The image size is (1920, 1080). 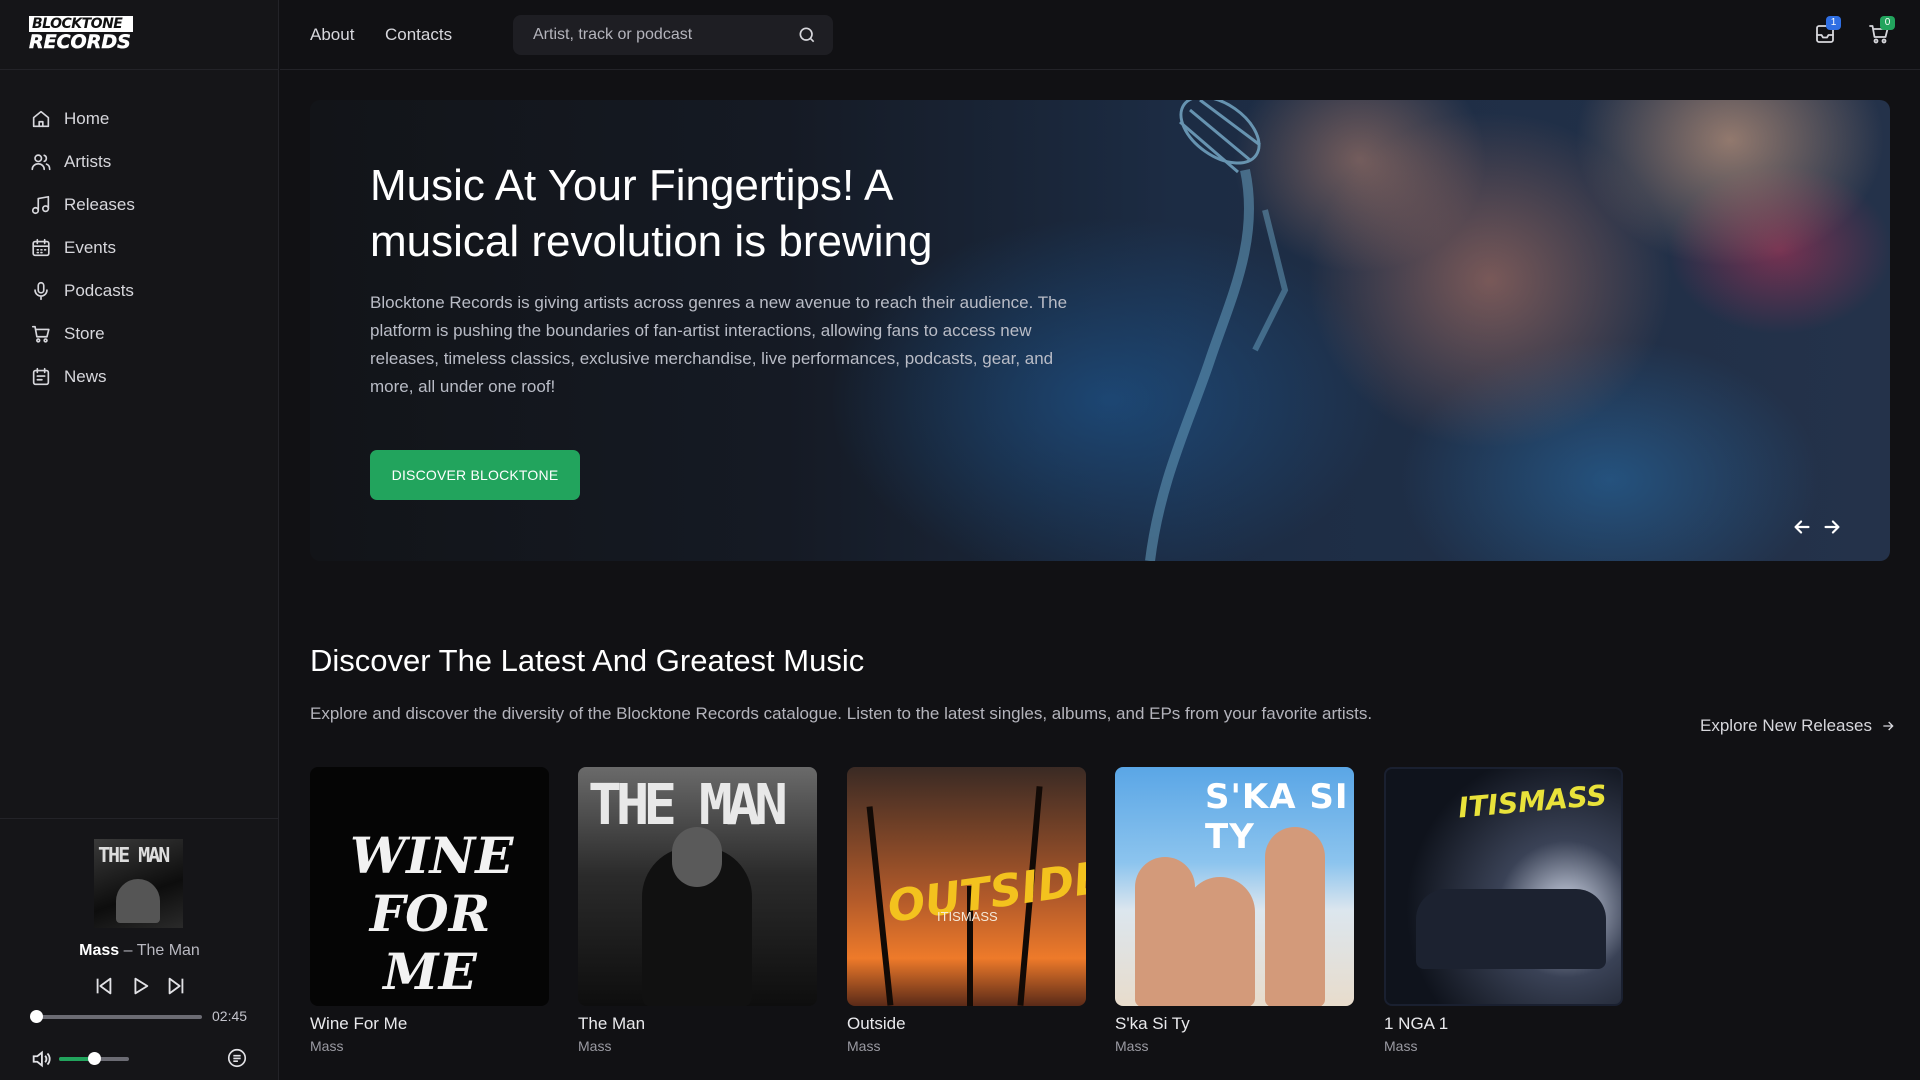 I want to click on cart-icon, so click(x=40, y=334).